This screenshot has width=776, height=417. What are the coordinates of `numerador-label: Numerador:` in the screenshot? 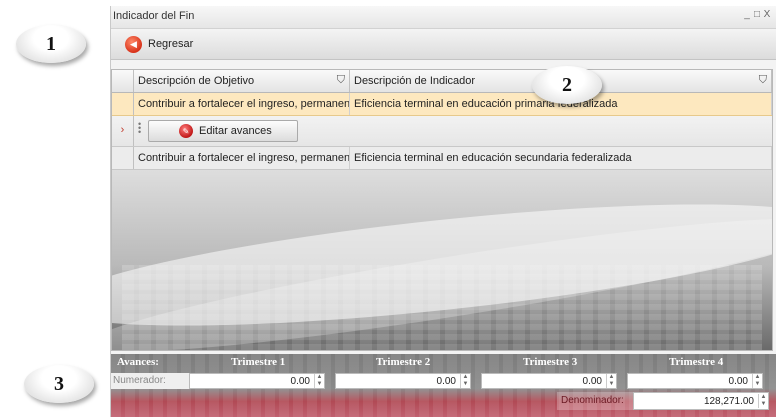 It's located at (150, 381).